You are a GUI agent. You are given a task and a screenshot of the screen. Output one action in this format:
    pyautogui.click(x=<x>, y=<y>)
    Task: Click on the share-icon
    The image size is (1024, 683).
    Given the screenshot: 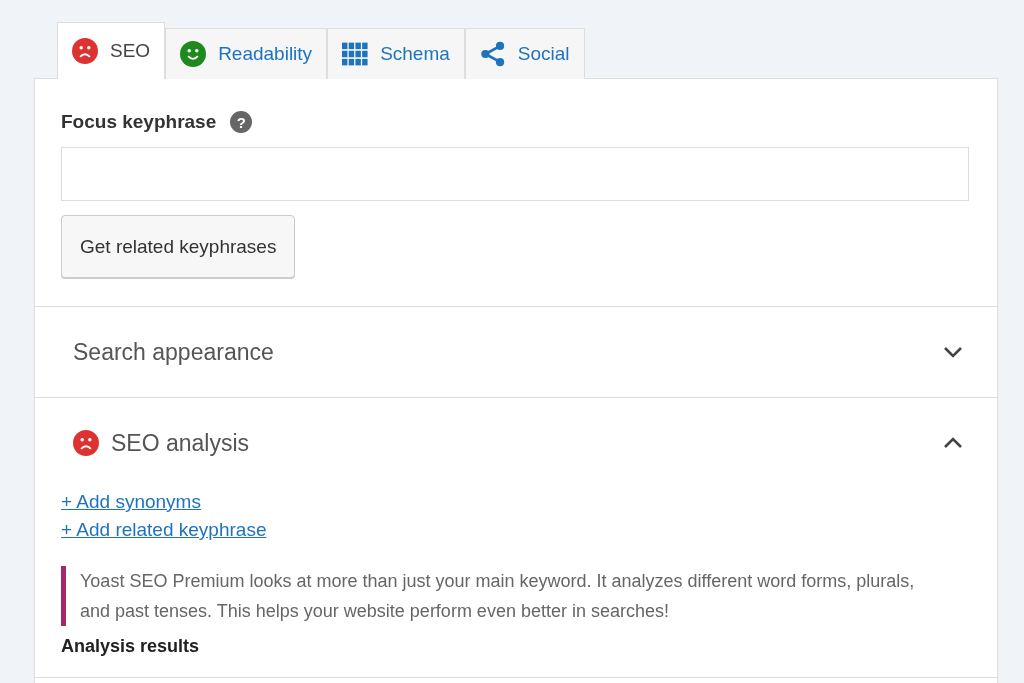 What is the action you would take?
    pyautogui.click(x=492, y=54)
    